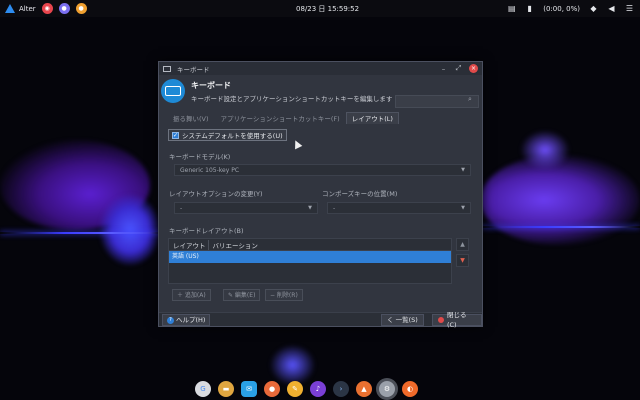 The image size is (640, 400). I want to click on launcher-logo-icon, so click(10, 8).